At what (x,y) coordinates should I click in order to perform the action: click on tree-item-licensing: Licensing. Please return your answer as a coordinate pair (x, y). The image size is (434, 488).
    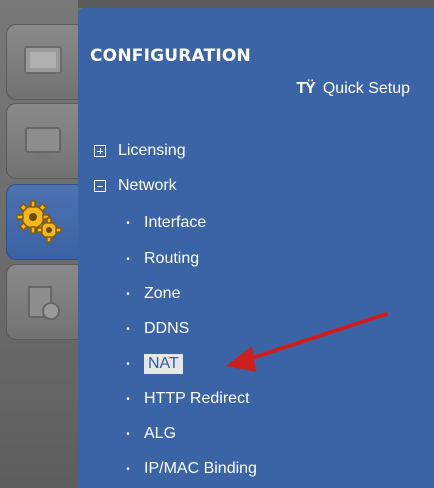
    Looking at the image, I should click on (140, 151).